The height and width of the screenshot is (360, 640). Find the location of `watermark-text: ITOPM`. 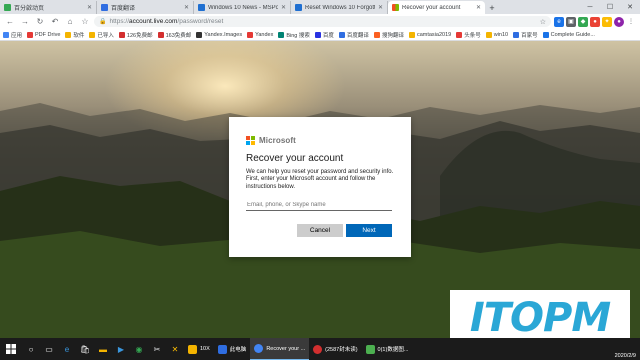

watermark-text: ITOPM is located at coordinates (540, 318).